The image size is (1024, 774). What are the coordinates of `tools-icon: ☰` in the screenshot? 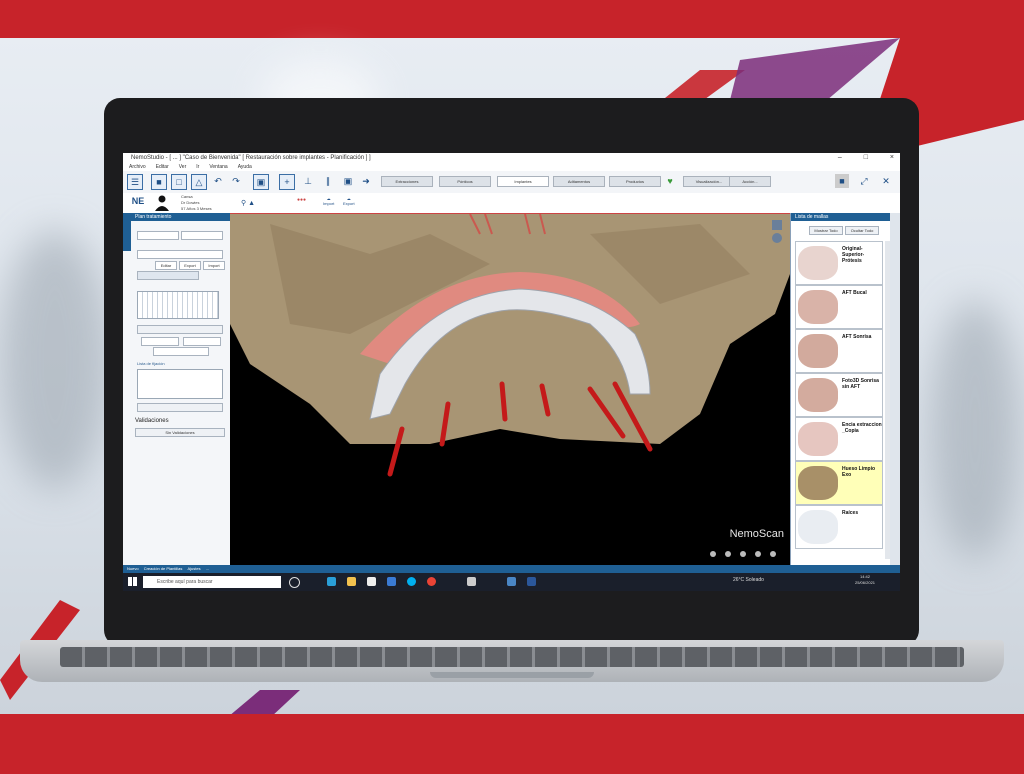 It's located at (135, 182).